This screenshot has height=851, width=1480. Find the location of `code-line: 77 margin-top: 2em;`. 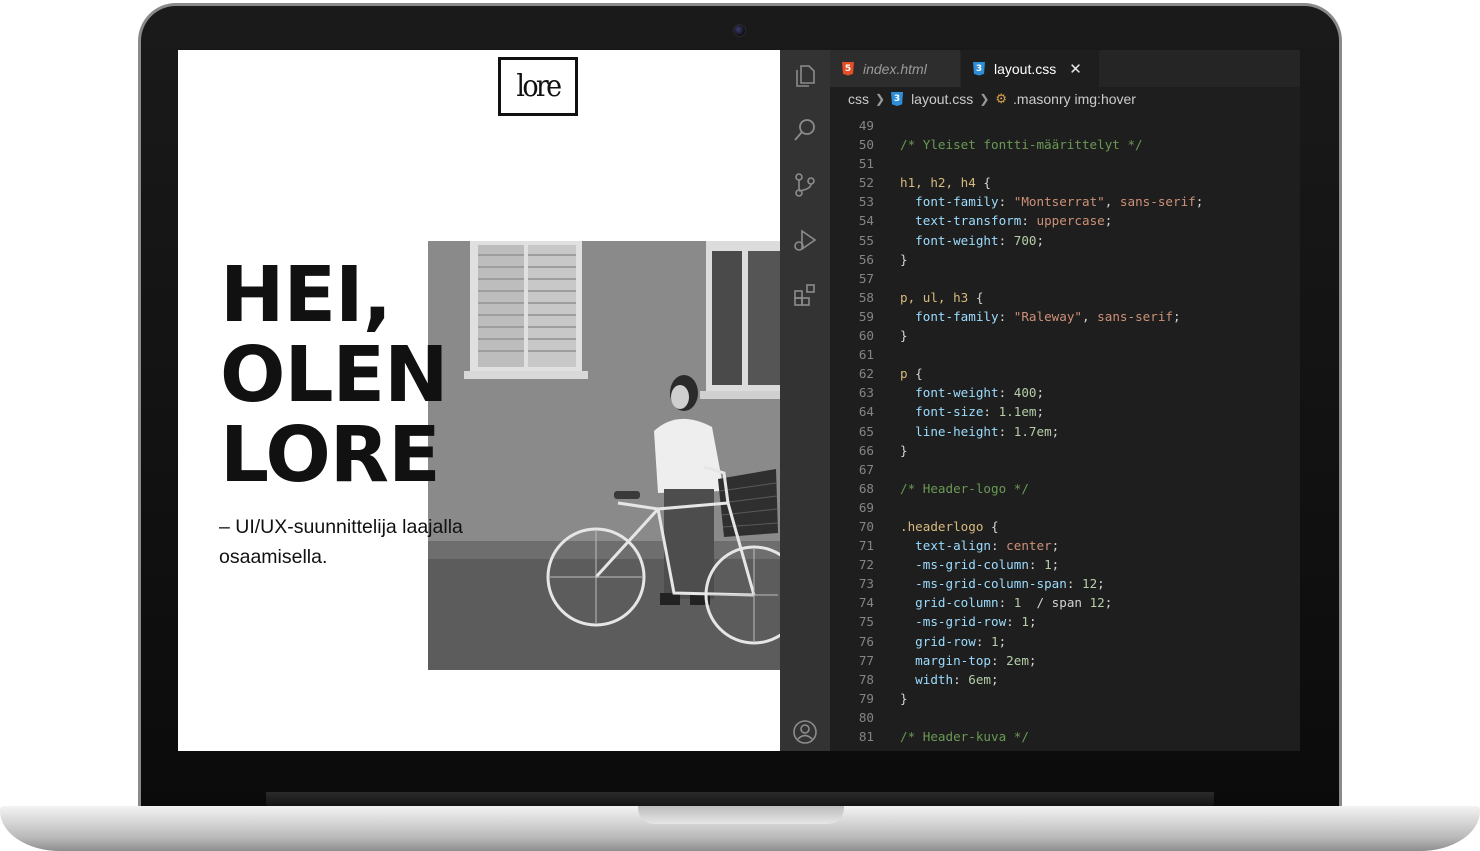

code-line: 77 margin-top: 2em; is located at coordinates (1065, 660).